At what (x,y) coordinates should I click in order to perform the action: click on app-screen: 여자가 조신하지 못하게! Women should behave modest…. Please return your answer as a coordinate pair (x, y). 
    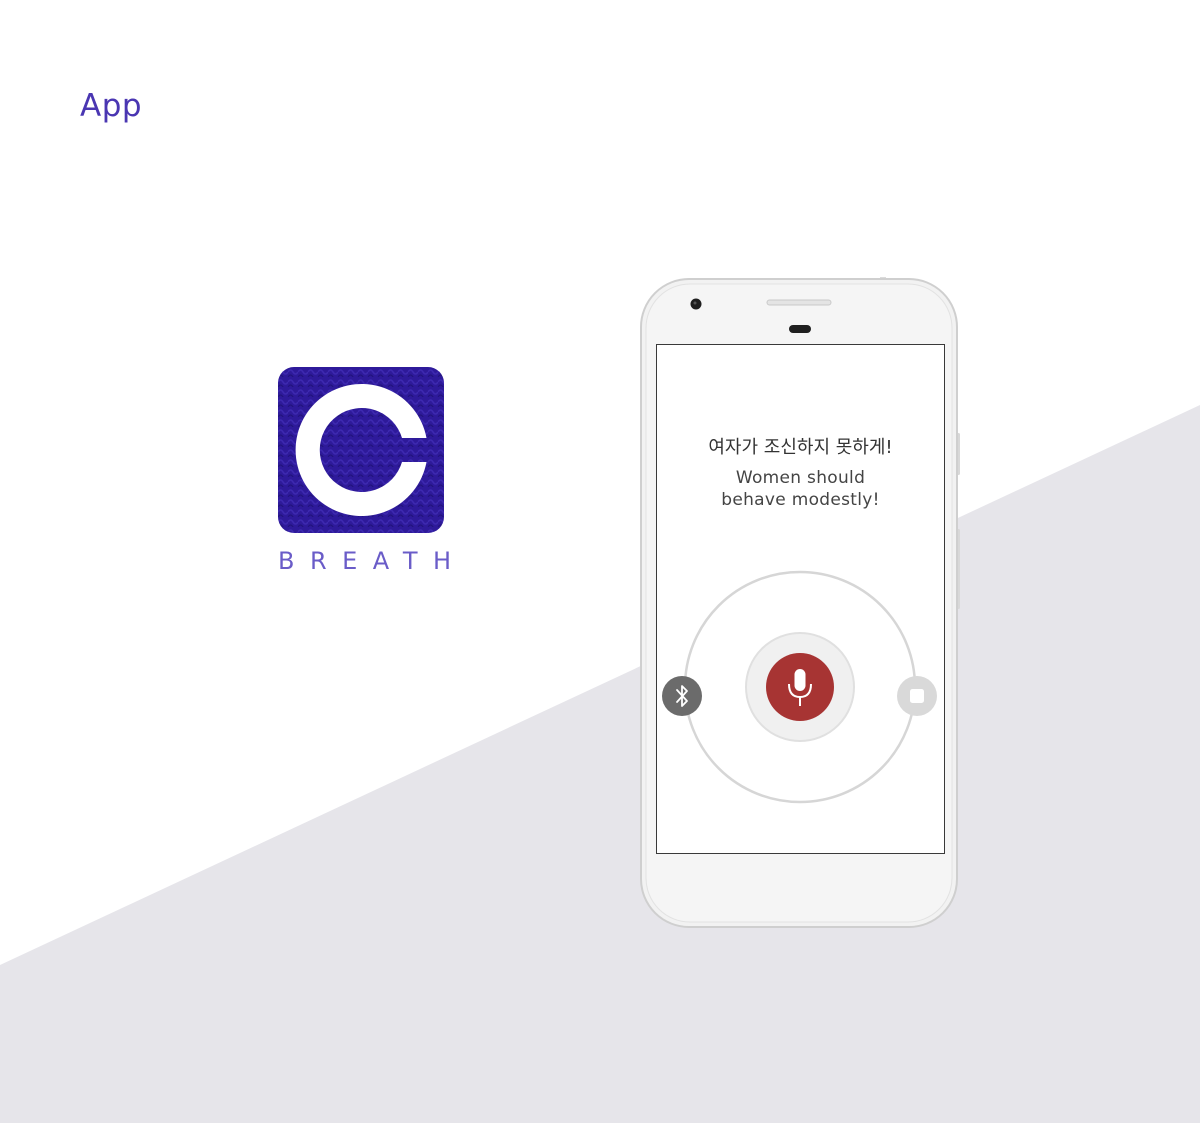
    Looking at the image, I should click on (800, 599).